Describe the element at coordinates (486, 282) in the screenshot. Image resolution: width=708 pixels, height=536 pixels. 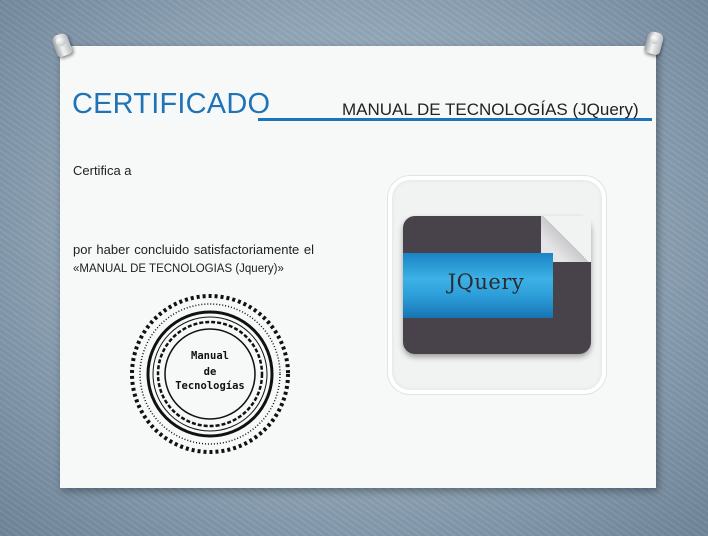
I see `jquery-logo-label: JQuery` at that location.